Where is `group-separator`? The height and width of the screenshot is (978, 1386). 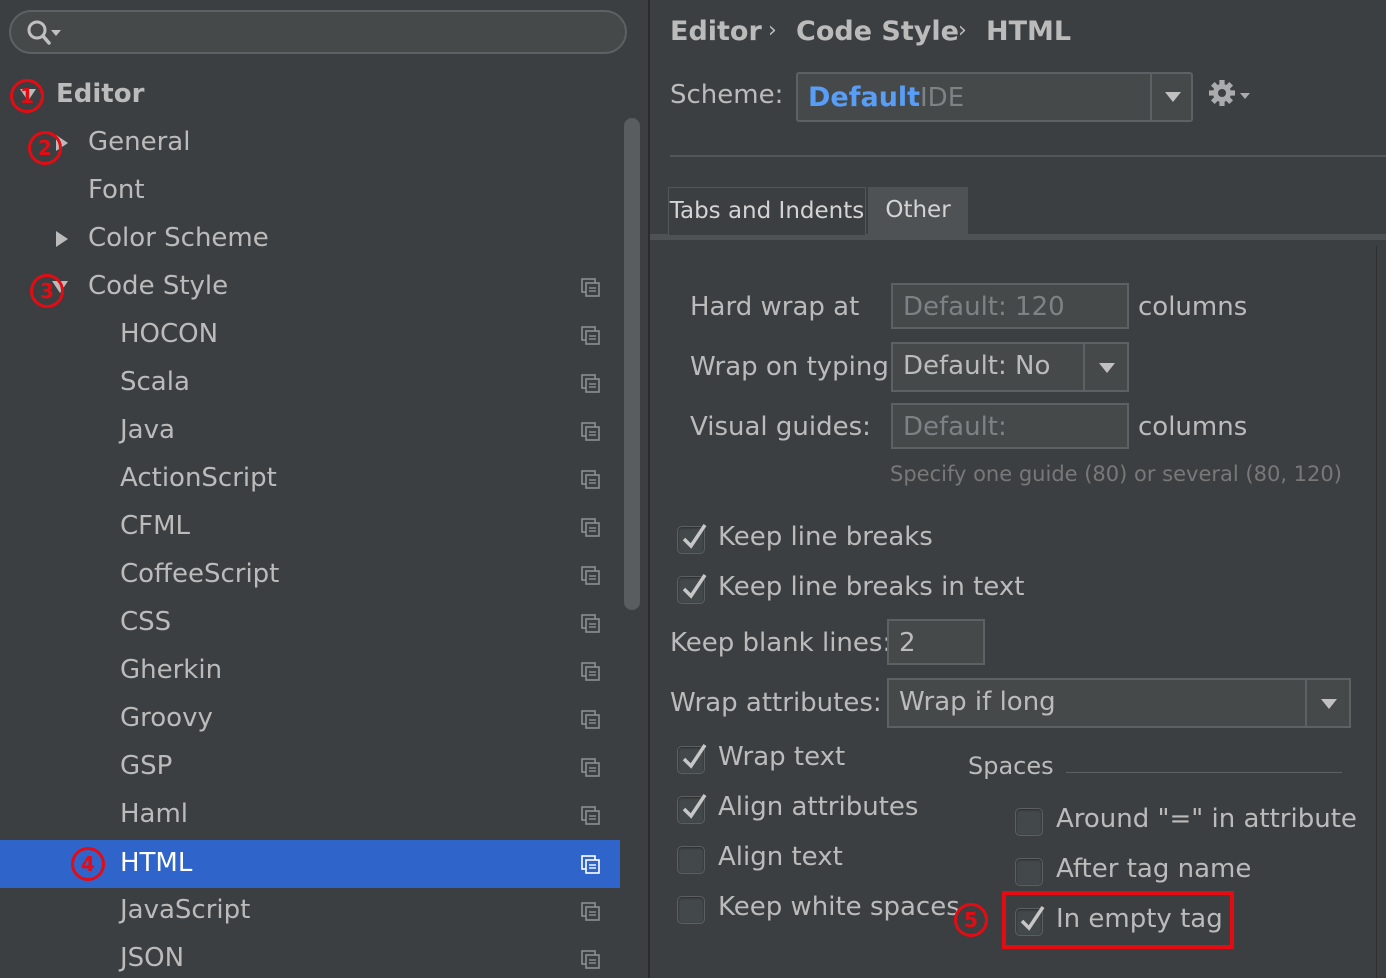 group-separator is located at coordinates (1204, 772).